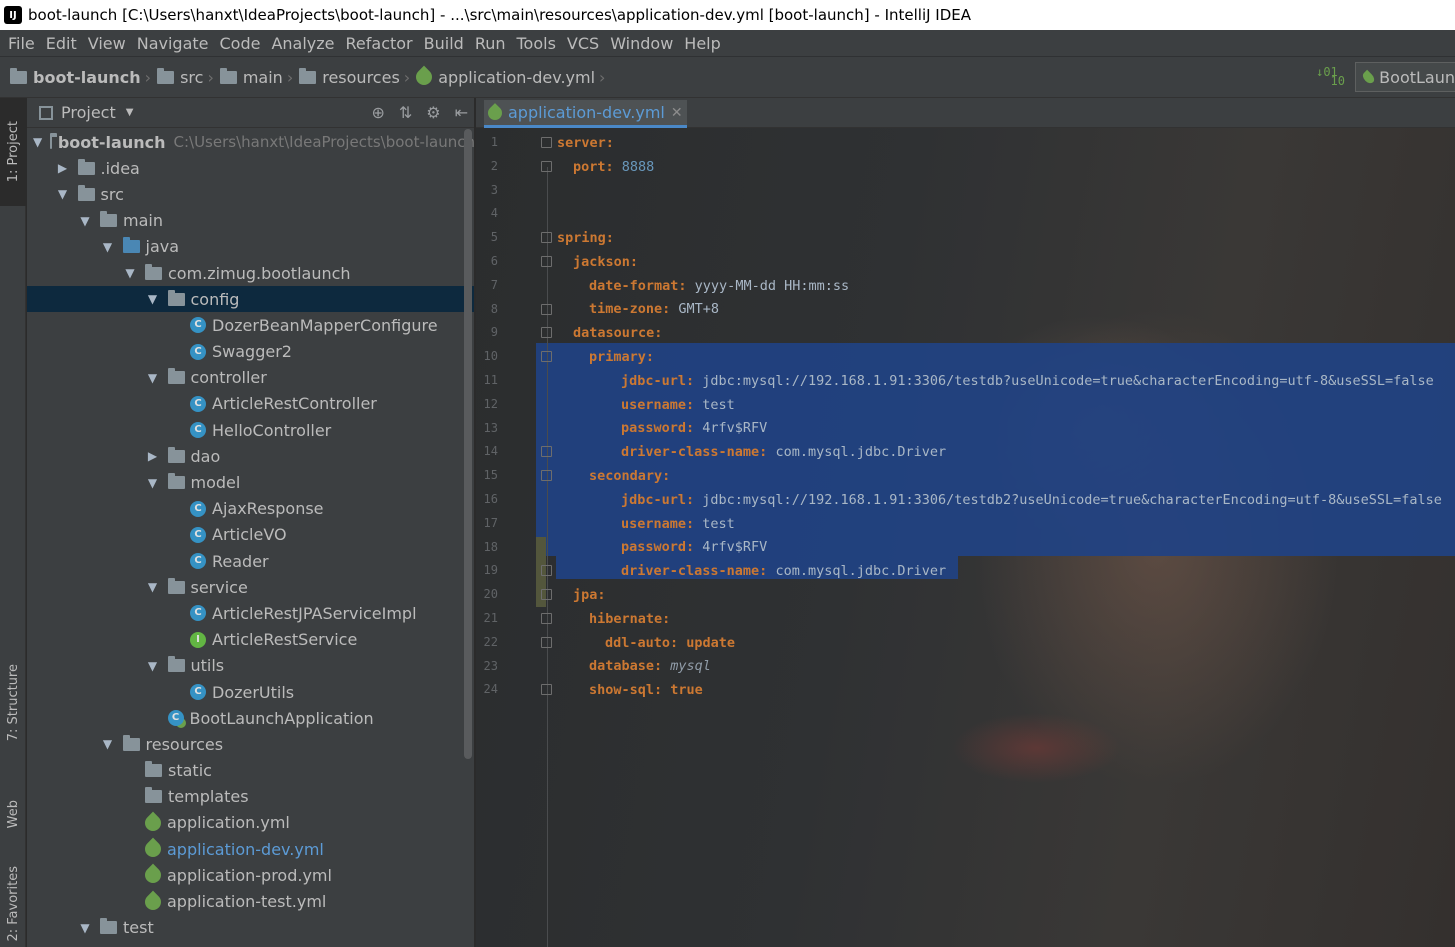 The height and width of the screenshot is (947, 1455). Describe the element at coordinates (250, 273) in the screenshot. I see `tree-item-com-zimug-bootlaunch: ▼ com.zimug.bootlaunch` at that location.